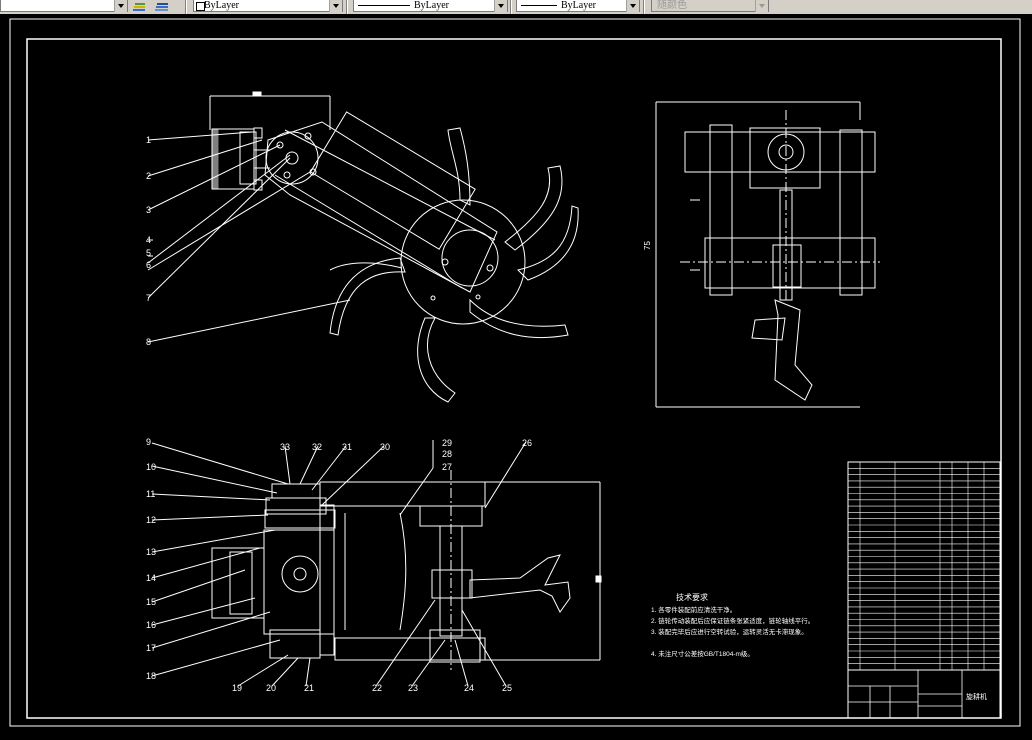 The height and width of the screenshot is (740, 1032). I want to click on plotstyle-combo: 随颜色, so click(710, 6).